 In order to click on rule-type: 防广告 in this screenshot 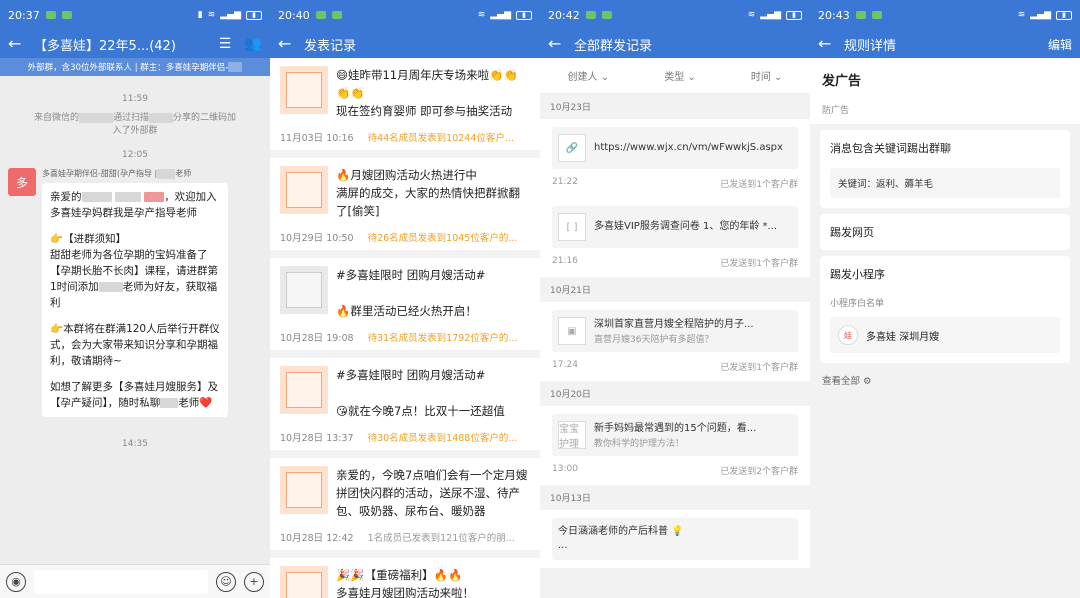, I will do `click(836, 111)`.